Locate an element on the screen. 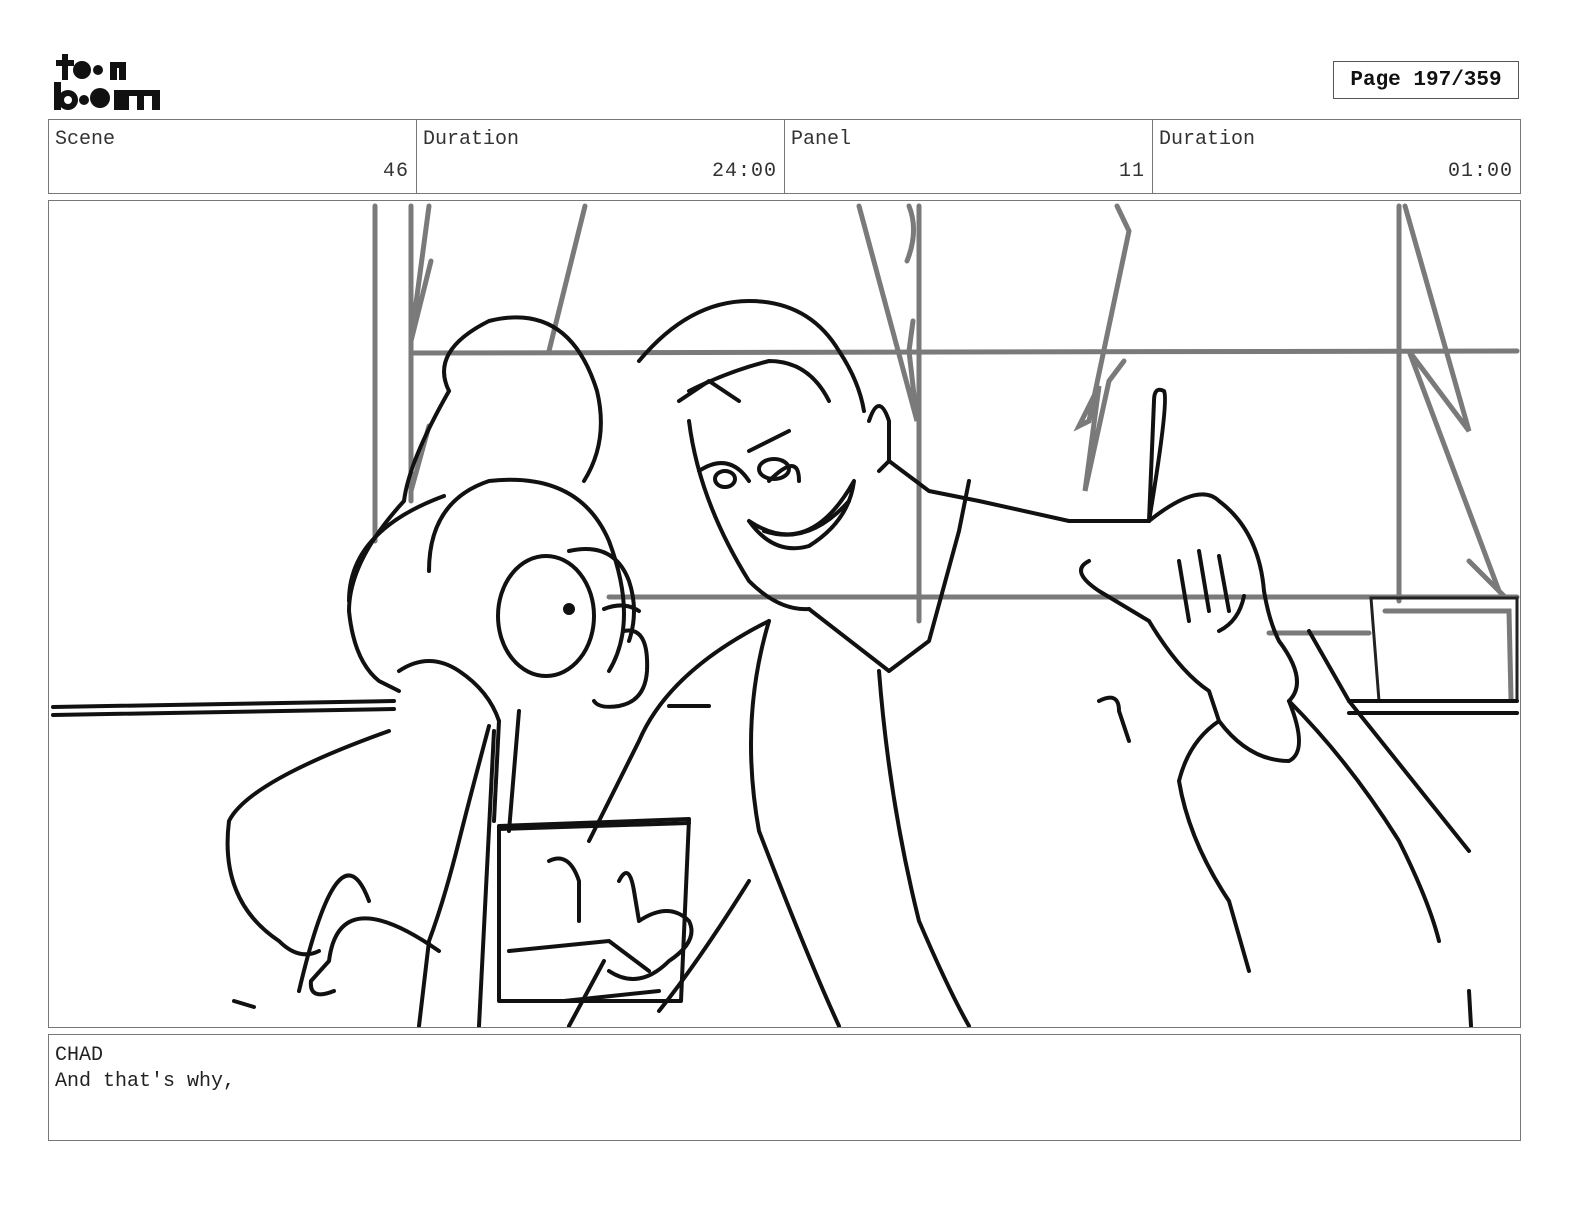 The image size is (1584, 1224). page-number: Page 197/359 is located at coordinates (1426, 80).